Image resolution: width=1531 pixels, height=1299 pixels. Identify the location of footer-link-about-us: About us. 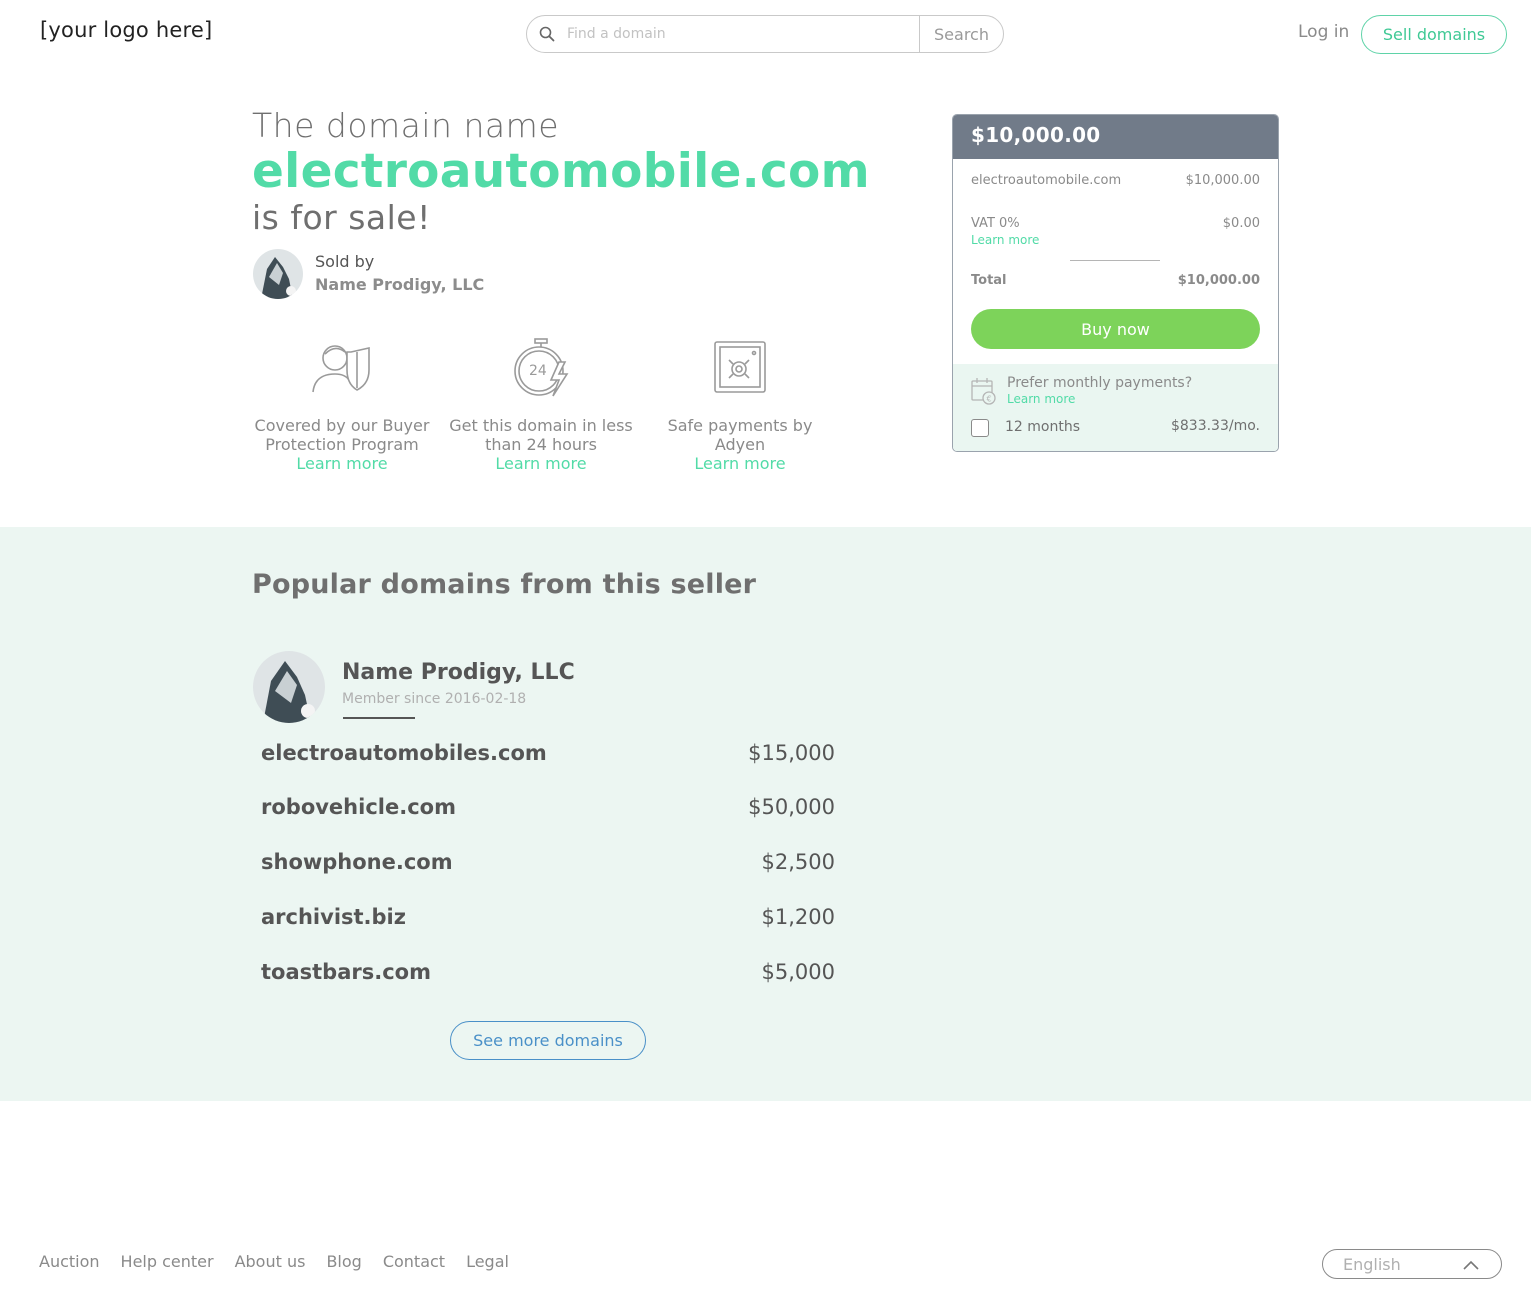
(270, 1261).